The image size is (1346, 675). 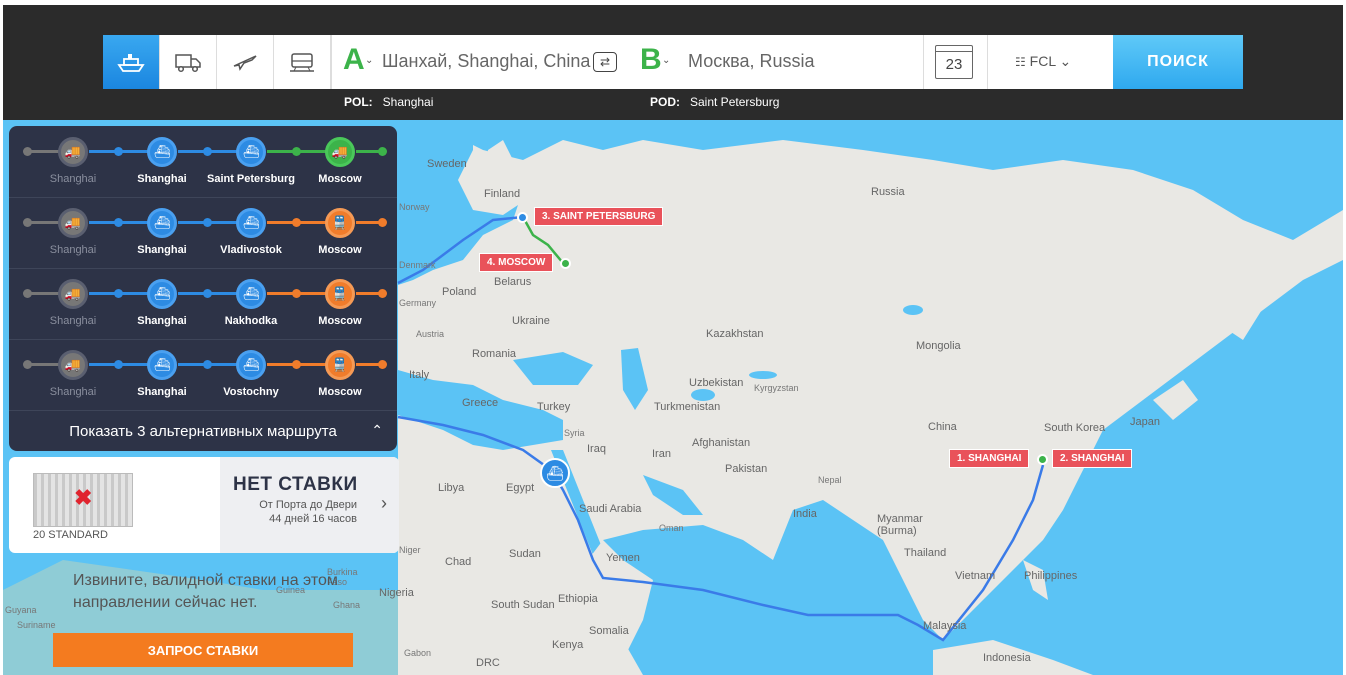 I want to click on map-label: China, so click(x=942, y=427).